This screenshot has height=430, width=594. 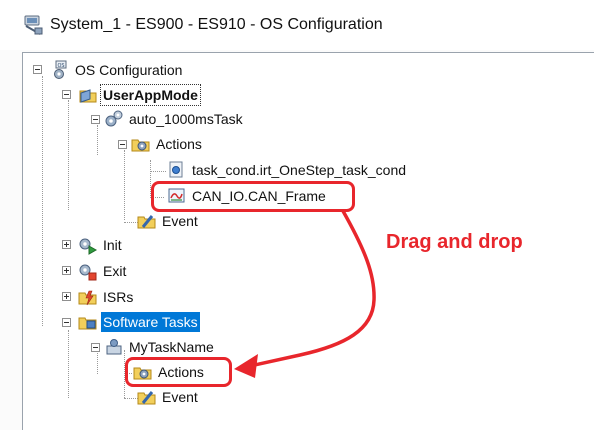 I want to click on tree-node-isrs: ISRs, so click(x=106, y=297).